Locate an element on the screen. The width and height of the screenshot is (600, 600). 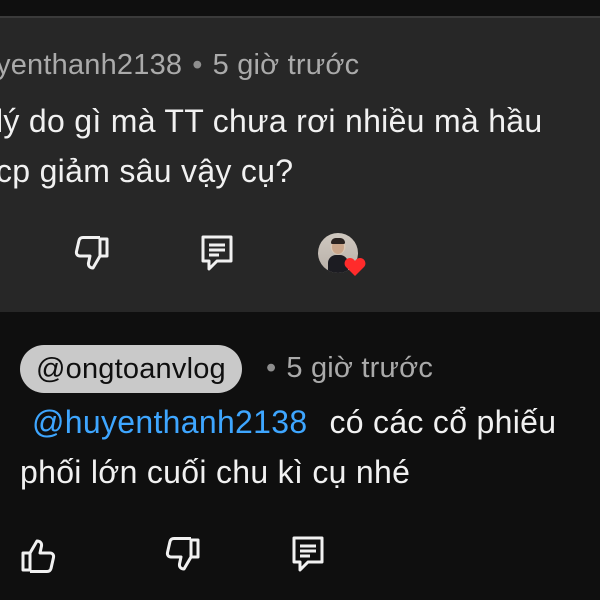
heart-icon is located at coordinates (355, 269).